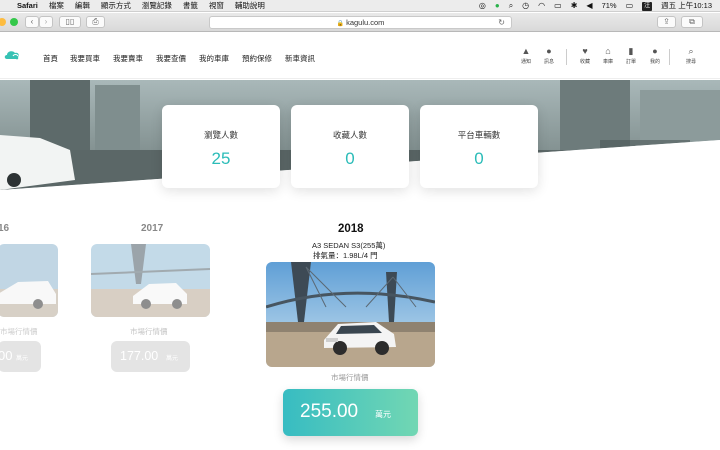  Describe the element at coordinates (548, 62) in the screenshot. I see `nav-messages-label: 訊息` at that location.